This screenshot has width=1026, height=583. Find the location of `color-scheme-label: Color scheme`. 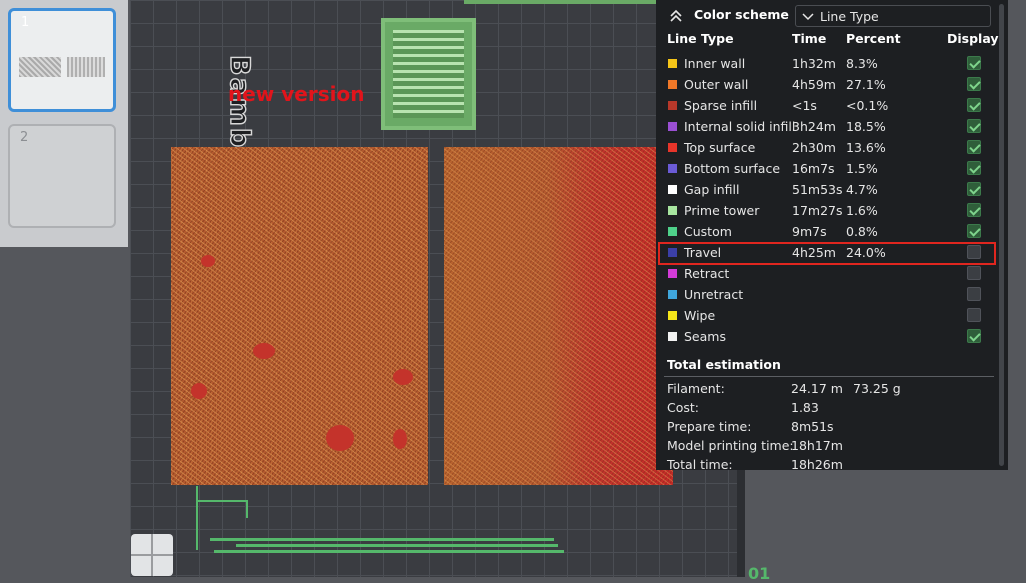

color-scheme-label: Color scheme is located at coordinates (741, 14).